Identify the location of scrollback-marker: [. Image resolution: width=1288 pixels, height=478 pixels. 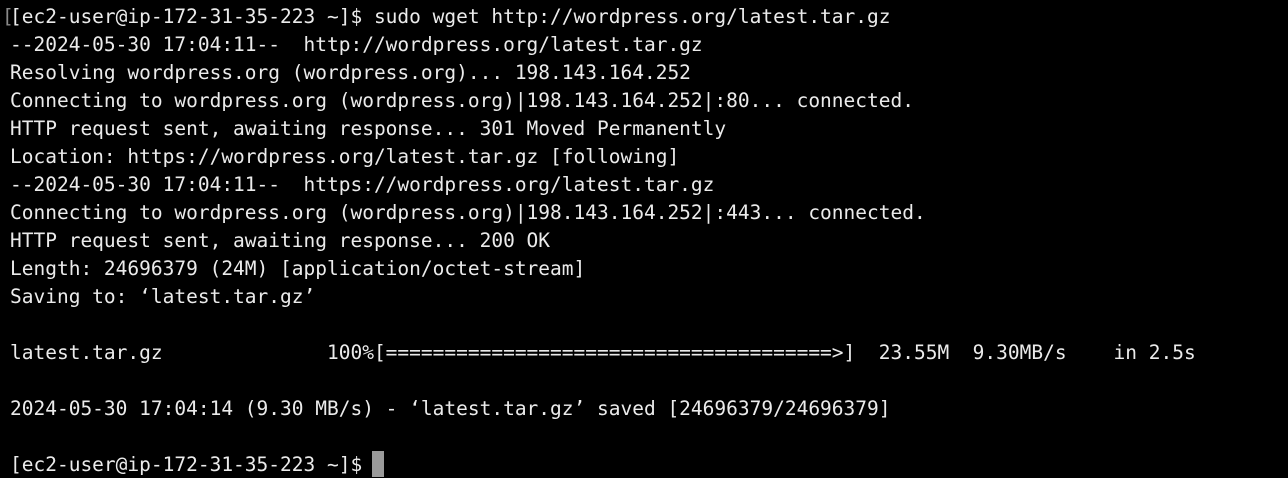
(8, 16).